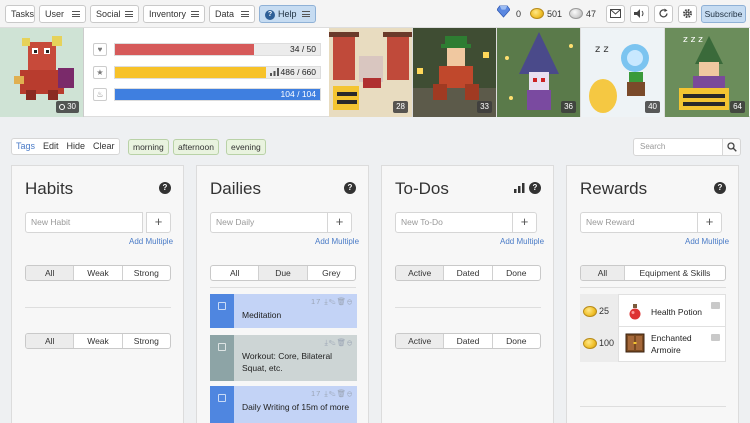  What do you see at coordinates (196, 147) in the screenshot?
I see `tag-chip-afternoon: afternoon` at bounding box center [196, 147].